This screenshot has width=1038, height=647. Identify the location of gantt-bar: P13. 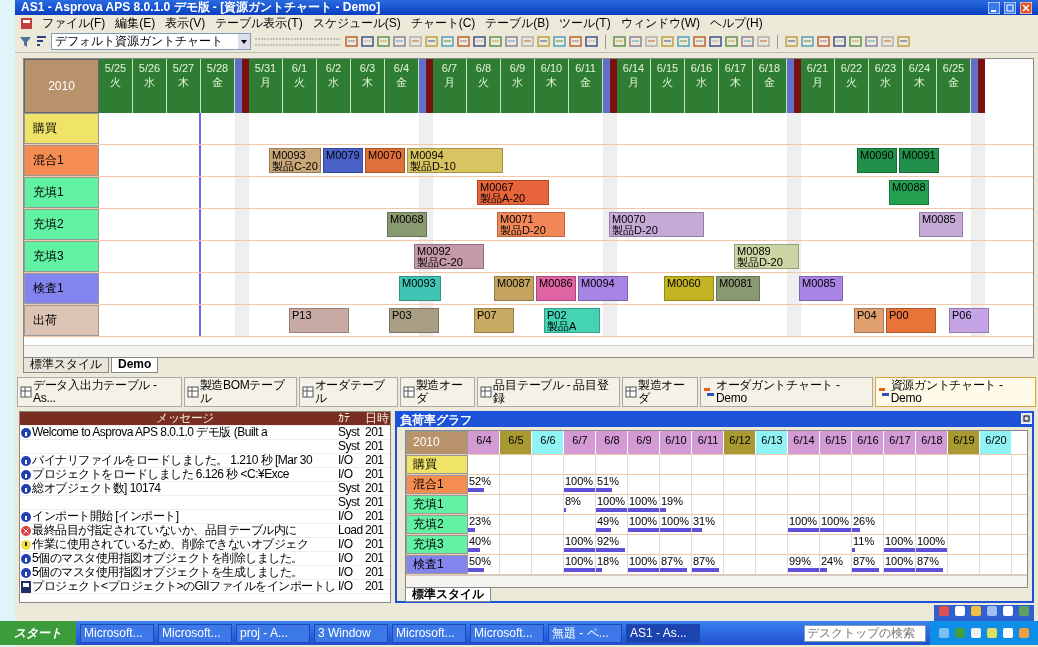
(319, 320).